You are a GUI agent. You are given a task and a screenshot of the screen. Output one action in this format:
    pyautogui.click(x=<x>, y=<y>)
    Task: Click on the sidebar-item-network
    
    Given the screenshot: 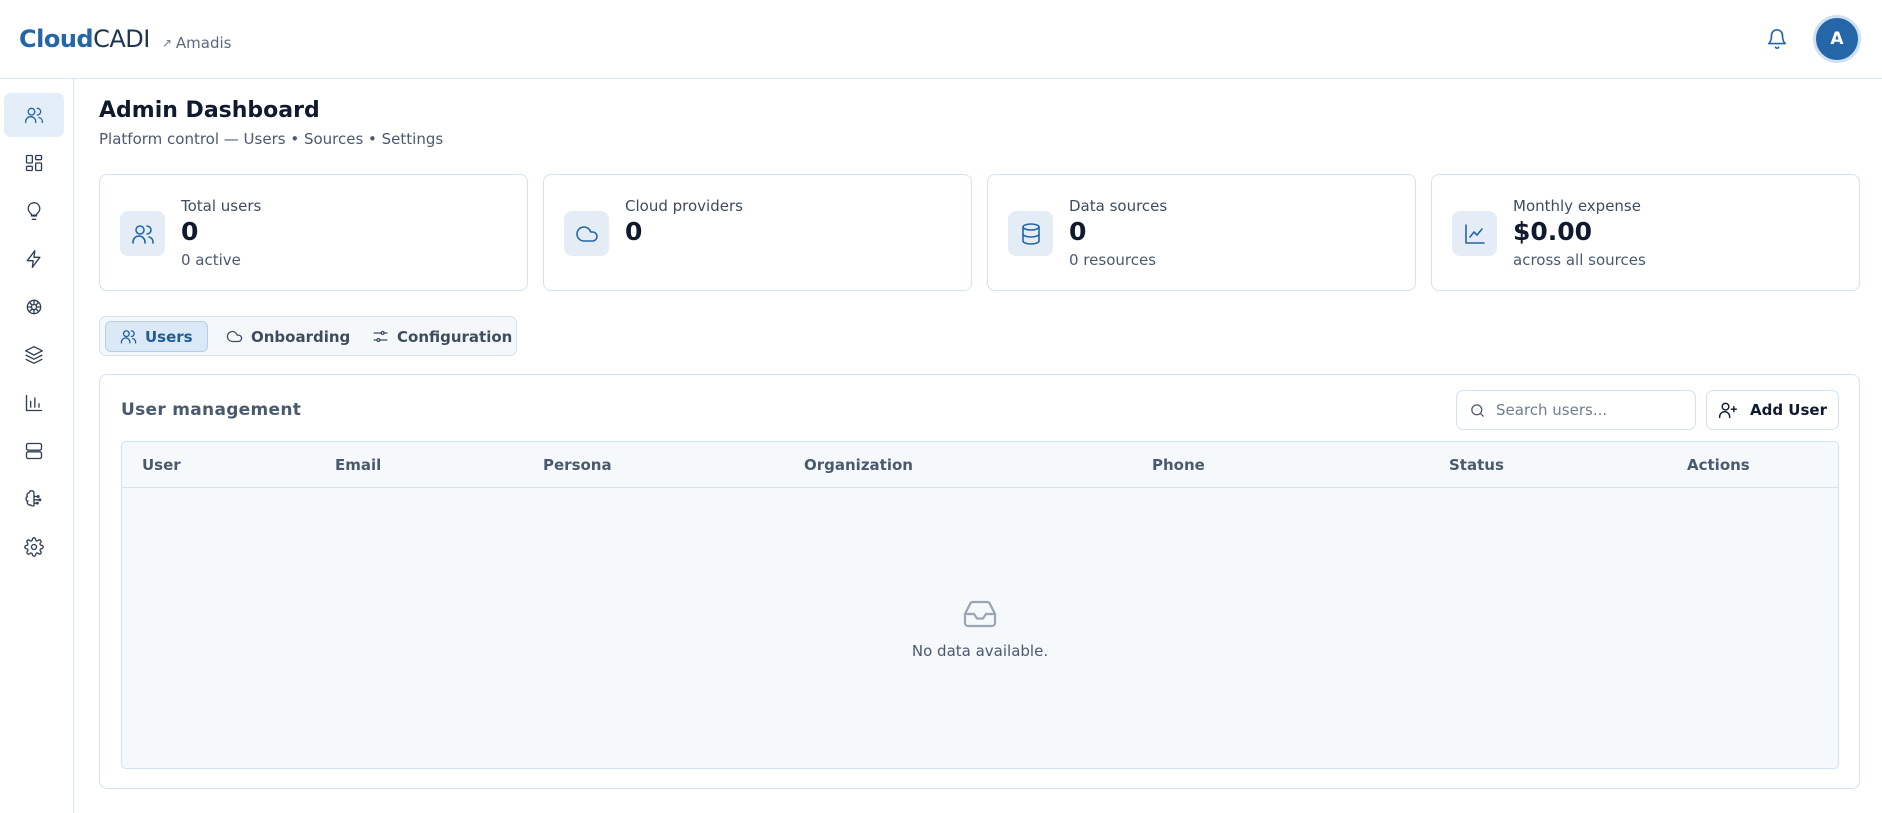 What is the action you would take?
    pyautogui.click(x=34, y=307)
    